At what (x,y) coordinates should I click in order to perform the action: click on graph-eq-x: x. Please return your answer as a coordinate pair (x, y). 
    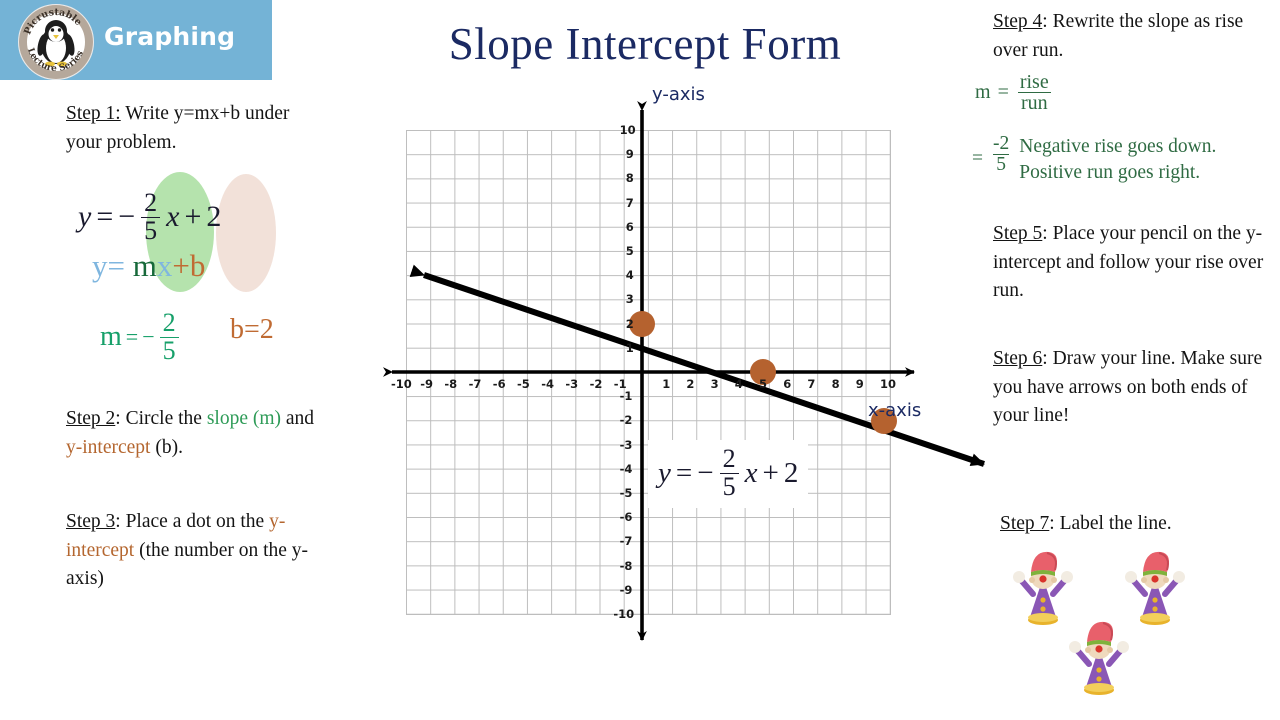
    Looking at the image, I should click on (751, 472).